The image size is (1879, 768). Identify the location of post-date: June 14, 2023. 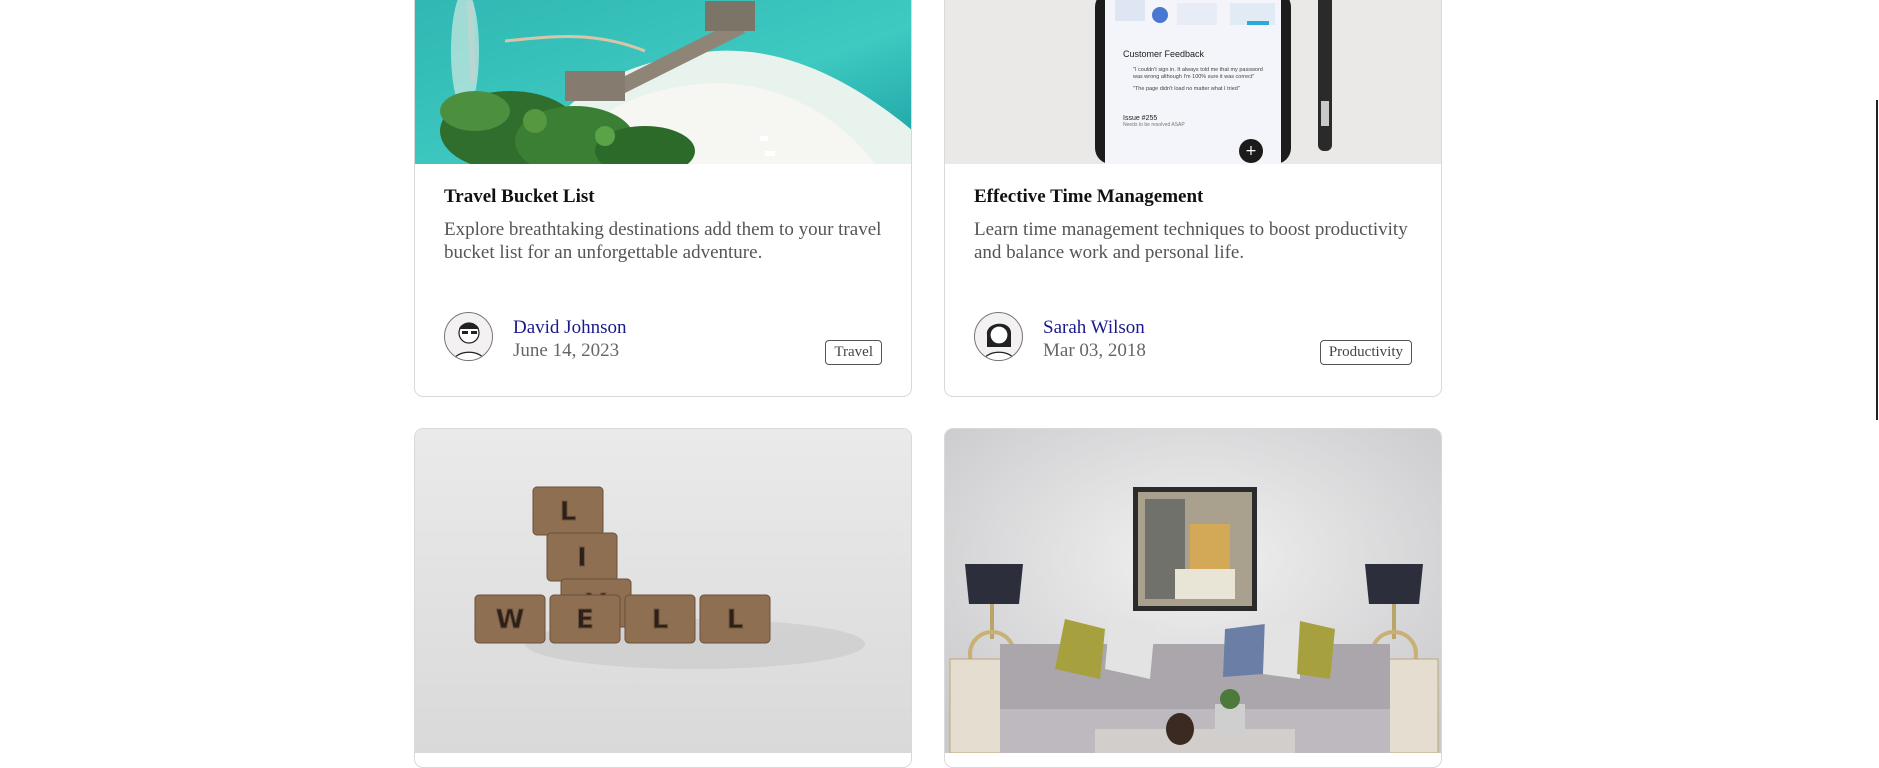
(566, 350).